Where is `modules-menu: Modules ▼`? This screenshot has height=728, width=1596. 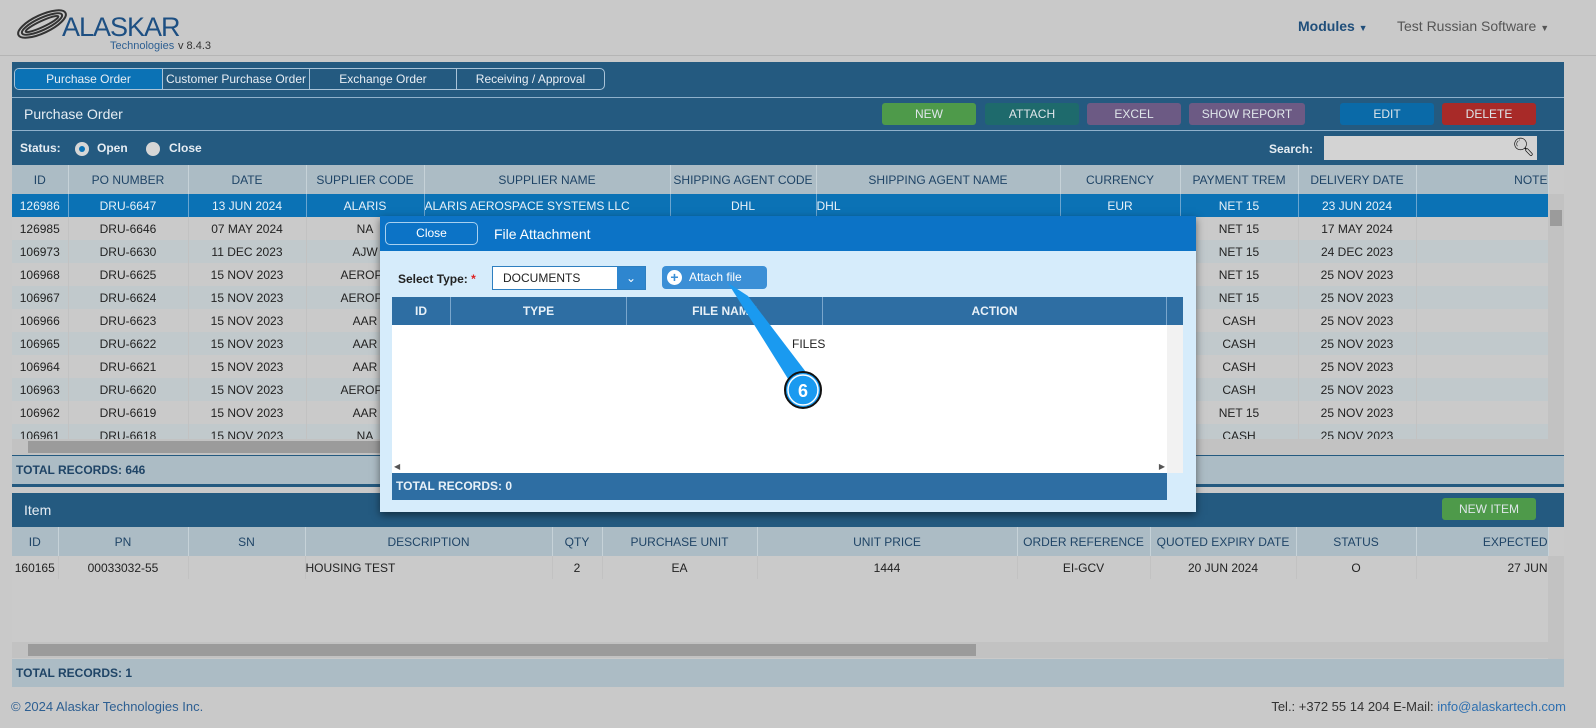 modules-menu: Modules ▼ is located at coordinates (1333, 26).